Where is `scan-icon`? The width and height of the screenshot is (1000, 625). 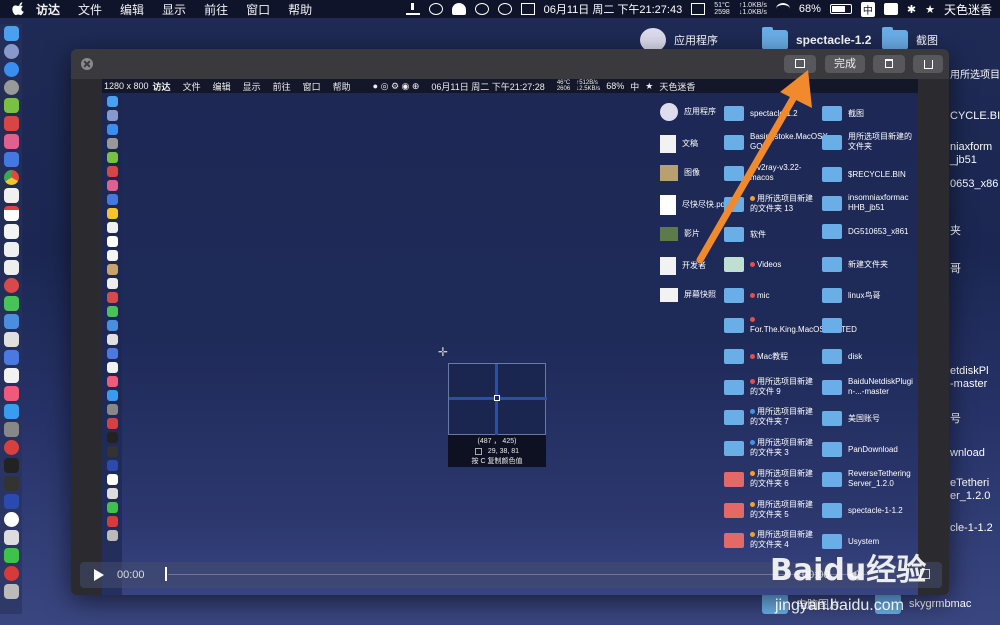 scan-icon is located at coordinates (481, 9).